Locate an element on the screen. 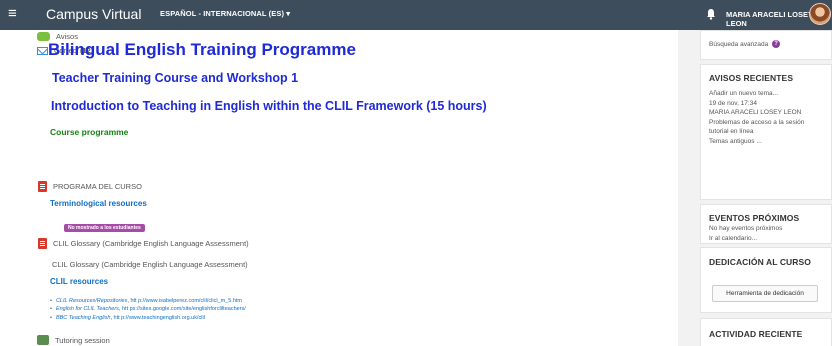  language-selector: ESPAÑOL - INTERNACIONAL (ES) ▾ is located at coordinates (225, 13).